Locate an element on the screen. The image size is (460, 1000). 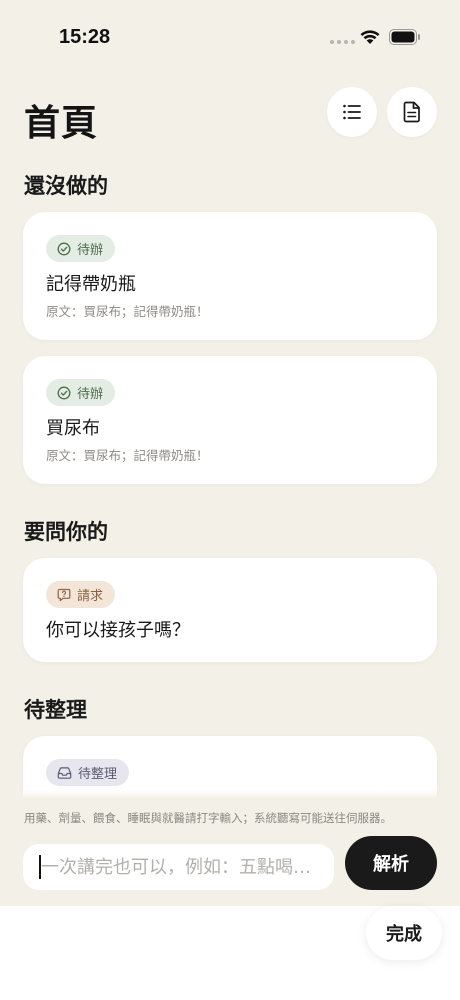
todo-card: 待辦 記得帶奶瓶 原文：買尿布；記得帶奶瓶！ is located at coordinates (230, 276).